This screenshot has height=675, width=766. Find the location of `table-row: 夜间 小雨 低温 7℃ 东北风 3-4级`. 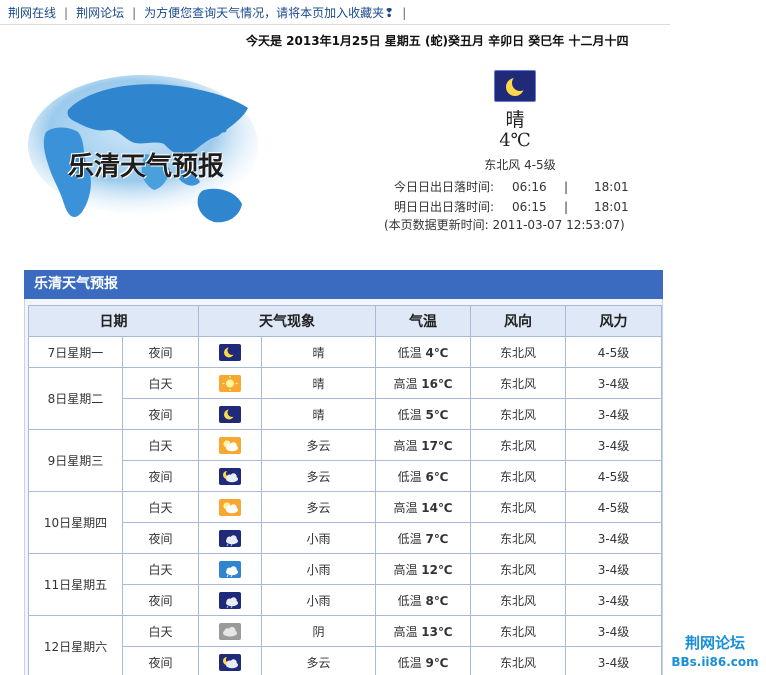

table-row: 夜间 小雨 低温 7℃ 东北风 3-4级 is located at coordinates (345, 538).